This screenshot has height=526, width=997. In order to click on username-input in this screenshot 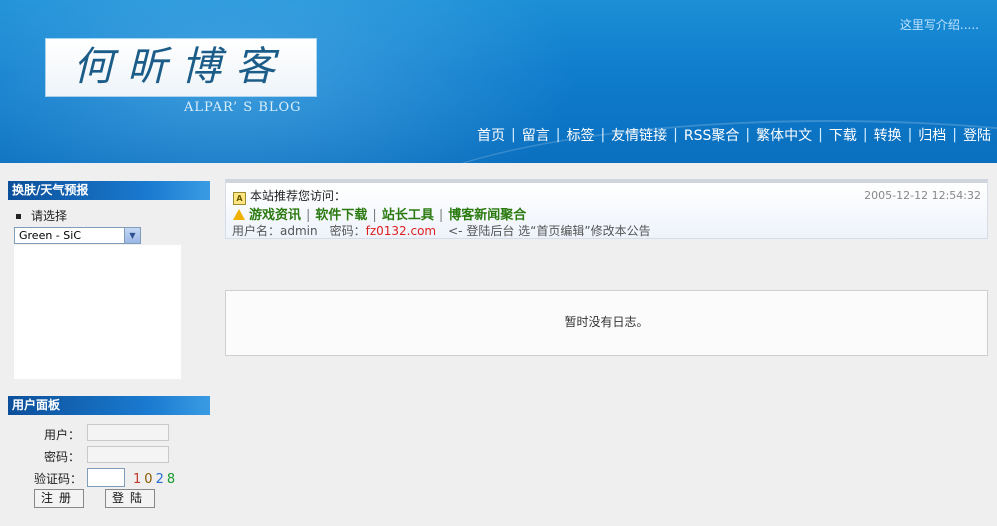, I will do `click(128, 432)`.